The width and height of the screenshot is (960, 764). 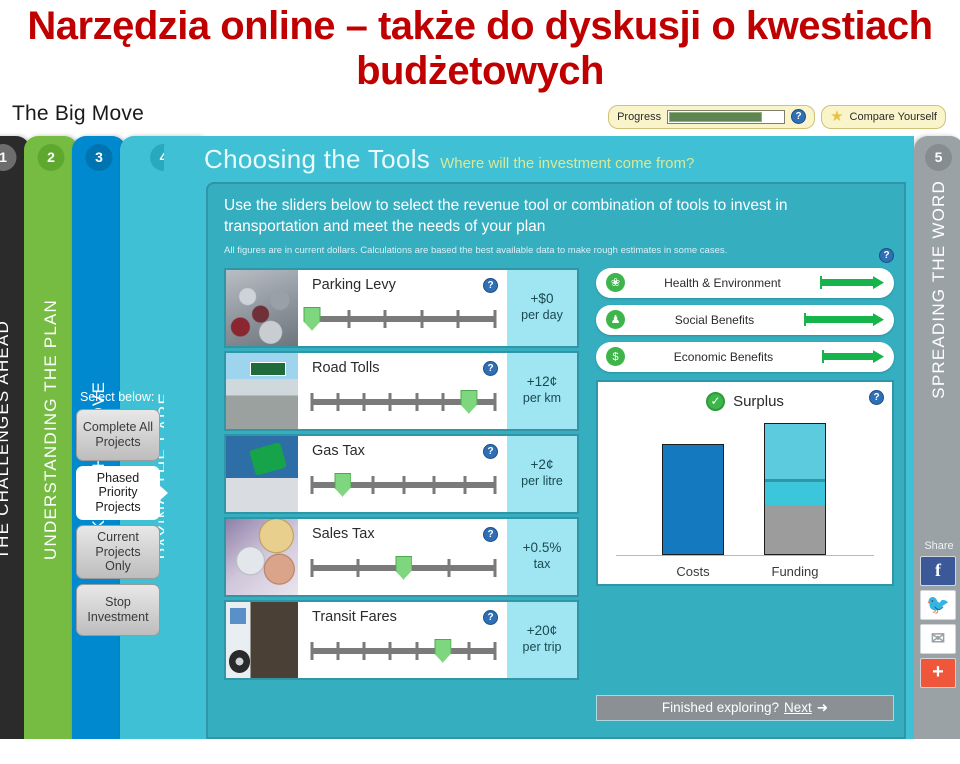 I want to click on twitter-icon: 🐦, so click(x=938, y=604).